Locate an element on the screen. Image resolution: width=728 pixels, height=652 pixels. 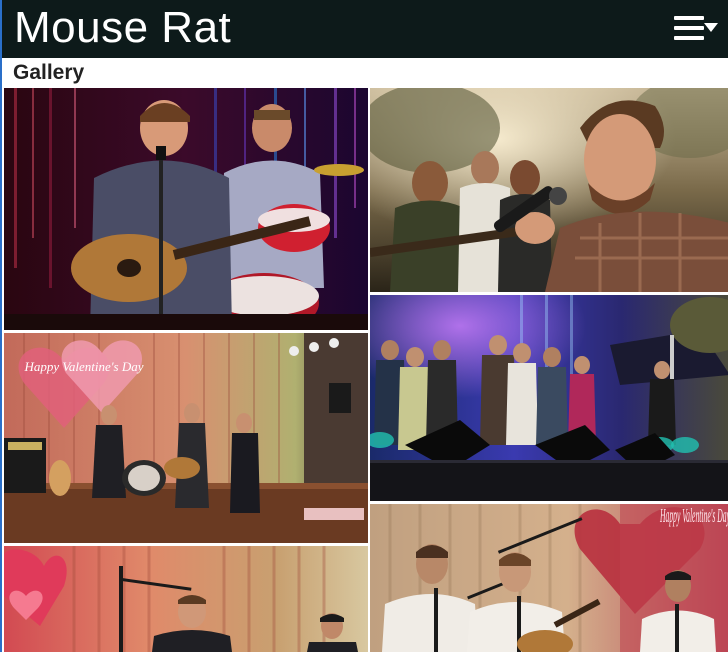
site-header: Mouse Rat is located at coordinates (364, 29).